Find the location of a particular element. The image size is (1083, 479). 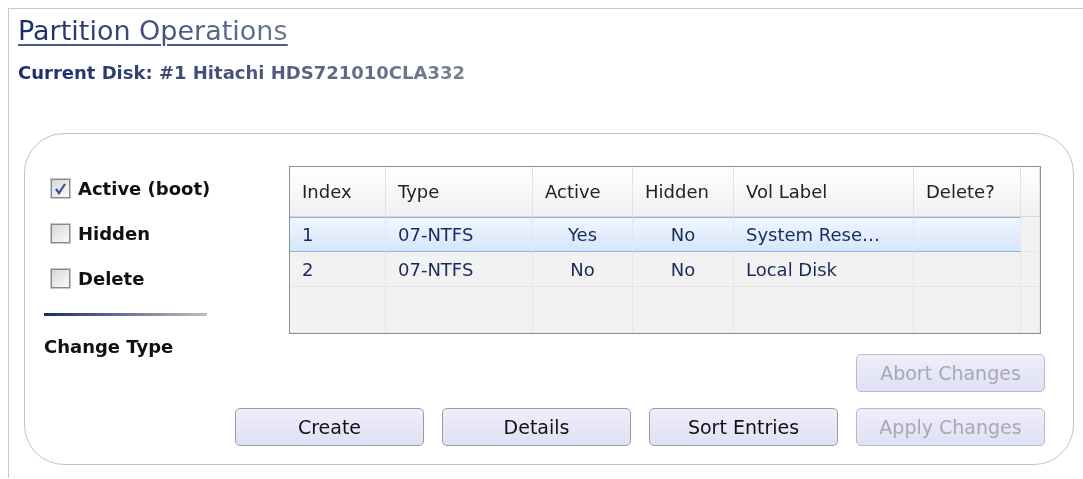

checkbox-label: Active (boot) is located at coordinates (144, 188).